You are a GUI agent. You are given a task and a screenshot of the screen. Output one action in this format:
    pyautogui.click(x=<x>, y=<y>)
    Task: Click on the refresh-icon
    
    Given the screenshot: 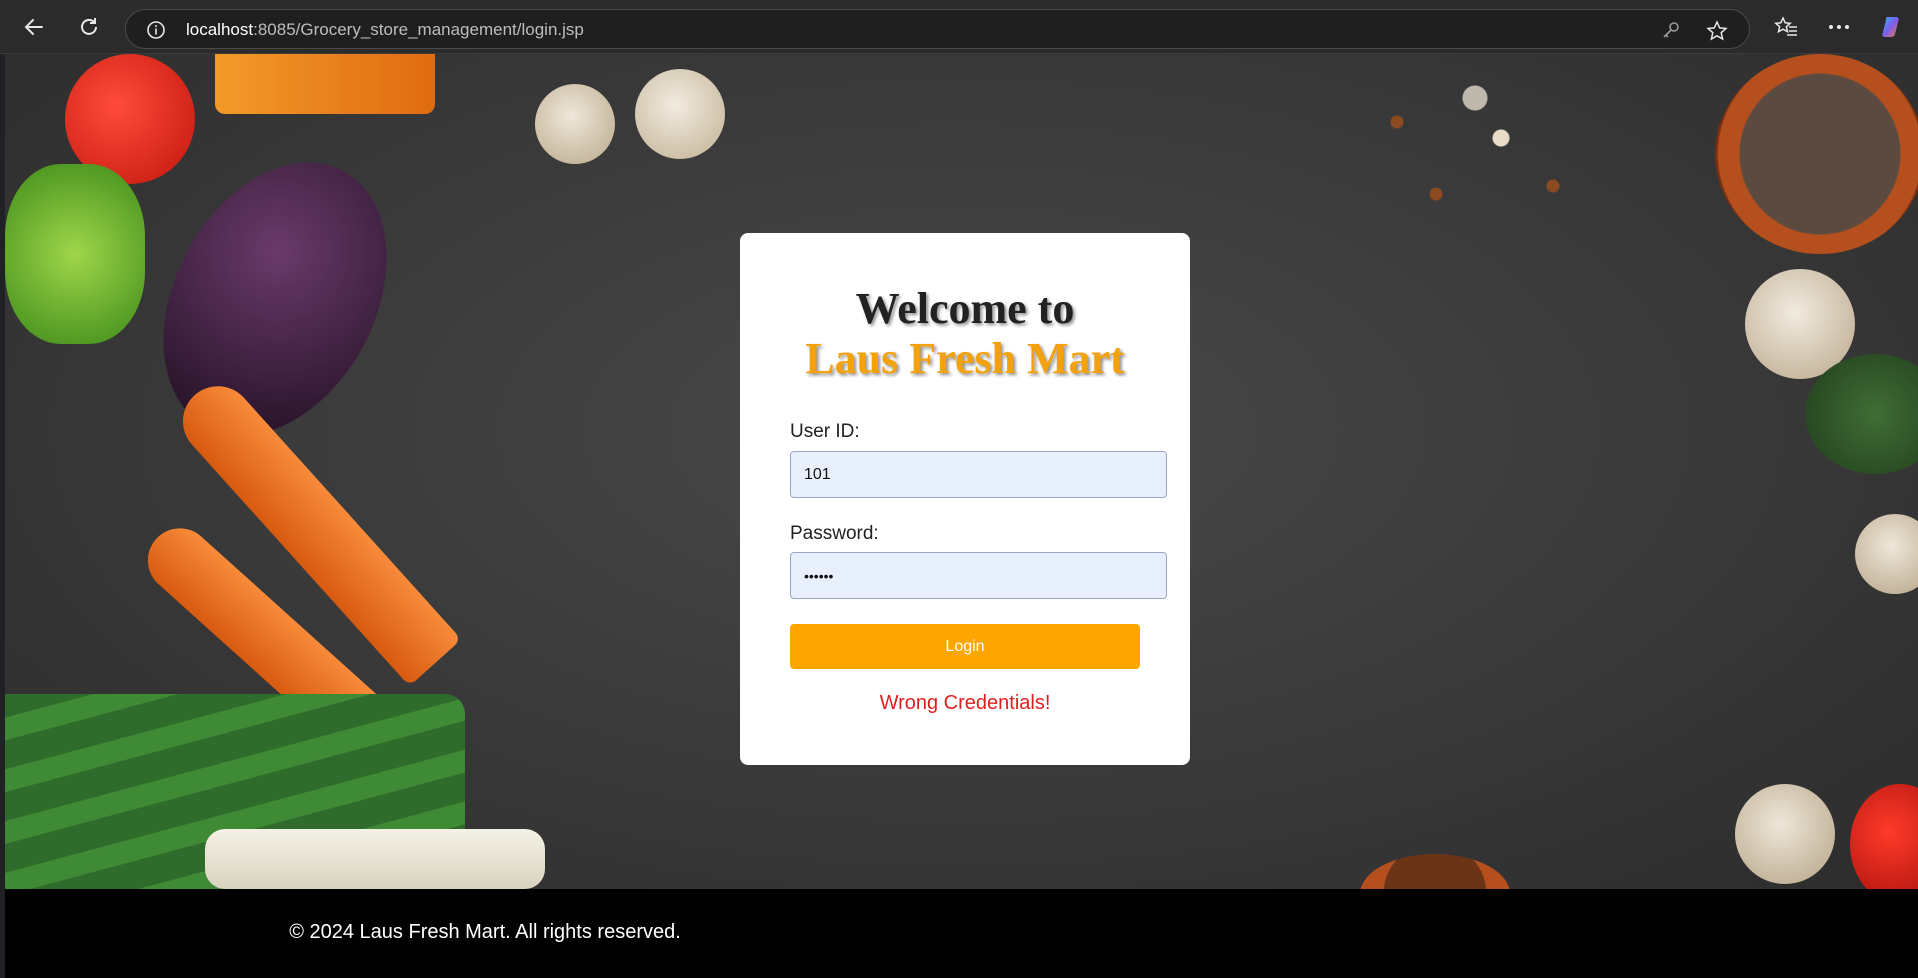 What is the action you would take?
    pyautogui.click(x=89, y=26)
    